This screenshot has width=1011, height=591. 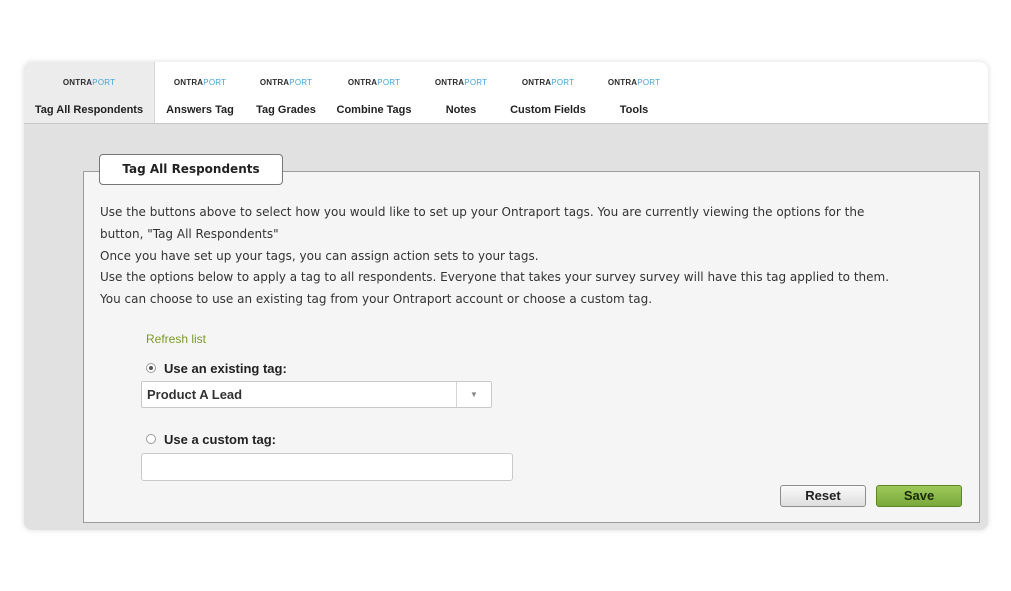 What do you see at coordinates (286, 110) in the screenshot?
I see `tab-label: Tag Grades` at bounding box center [286, 110].